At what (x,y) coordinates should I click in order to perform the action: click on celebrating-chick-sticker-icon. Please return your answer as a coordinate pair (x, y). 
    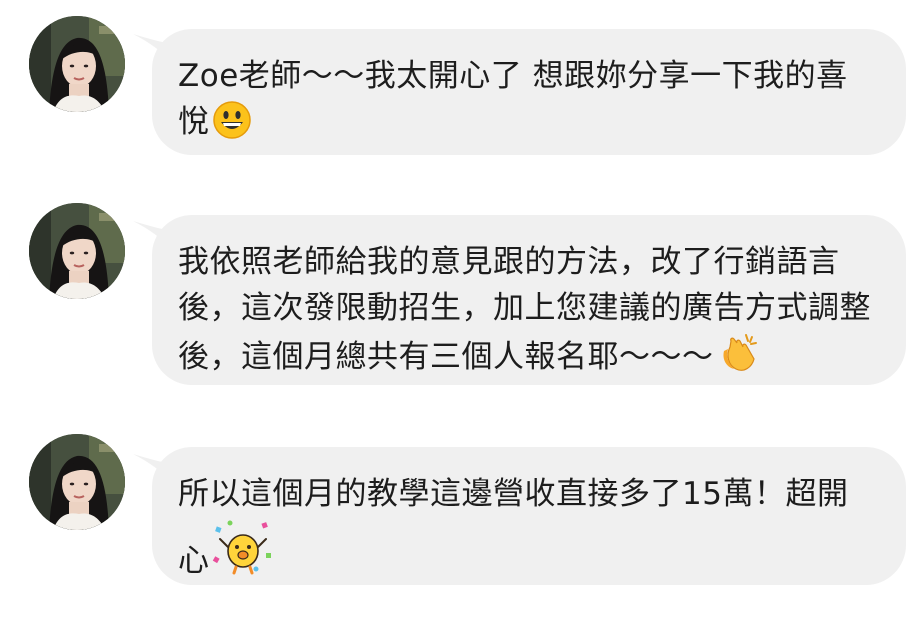
    Looking at the image, I should click on (243, 554).